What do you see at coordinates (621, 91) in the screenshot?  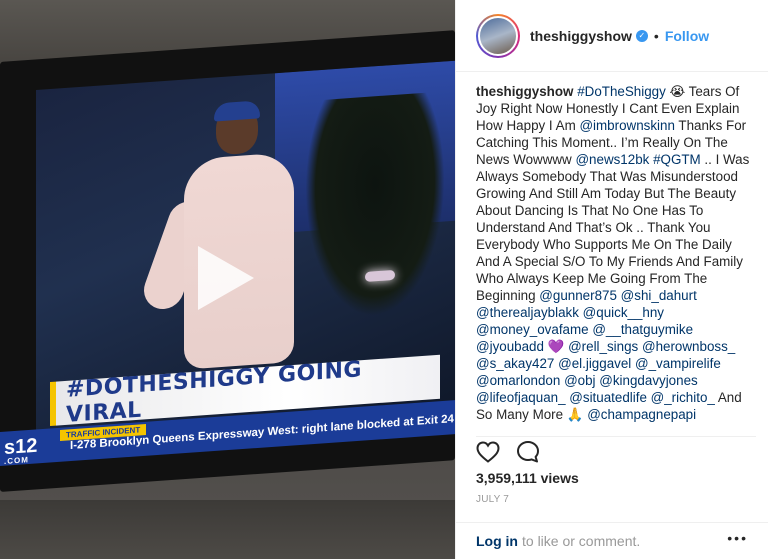 I see `caption-link: #DoTheShiggy` at bounding box center [621, 91].